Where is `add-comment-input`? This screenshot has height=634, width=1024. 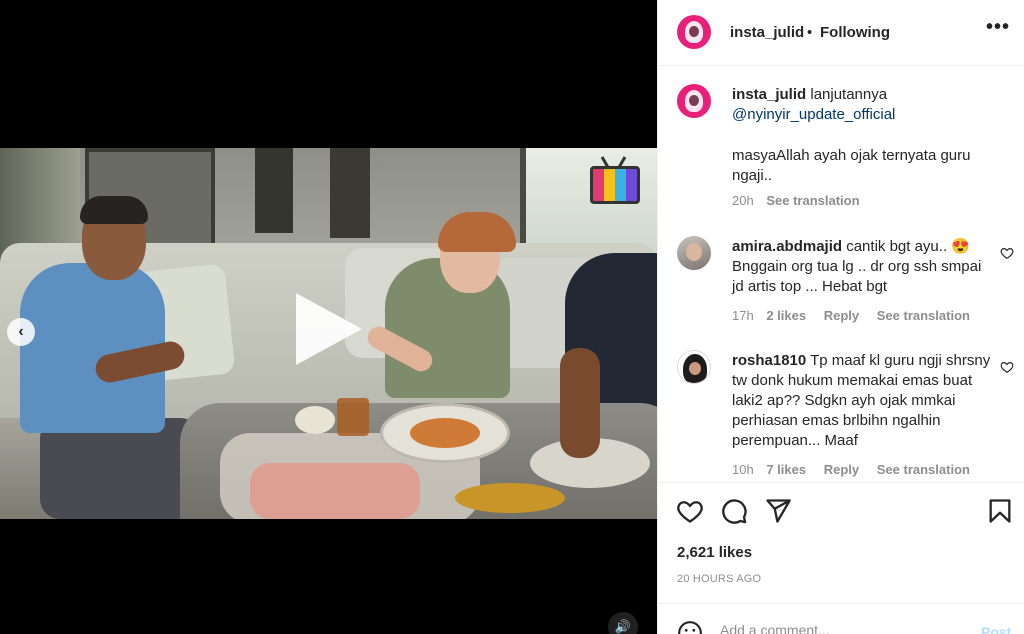 add-comment-input is located at coordinates (840, 628).